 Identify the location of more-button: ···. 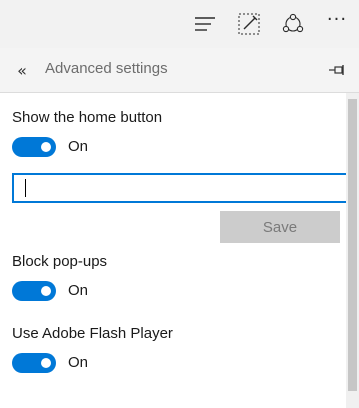
(337, 24).